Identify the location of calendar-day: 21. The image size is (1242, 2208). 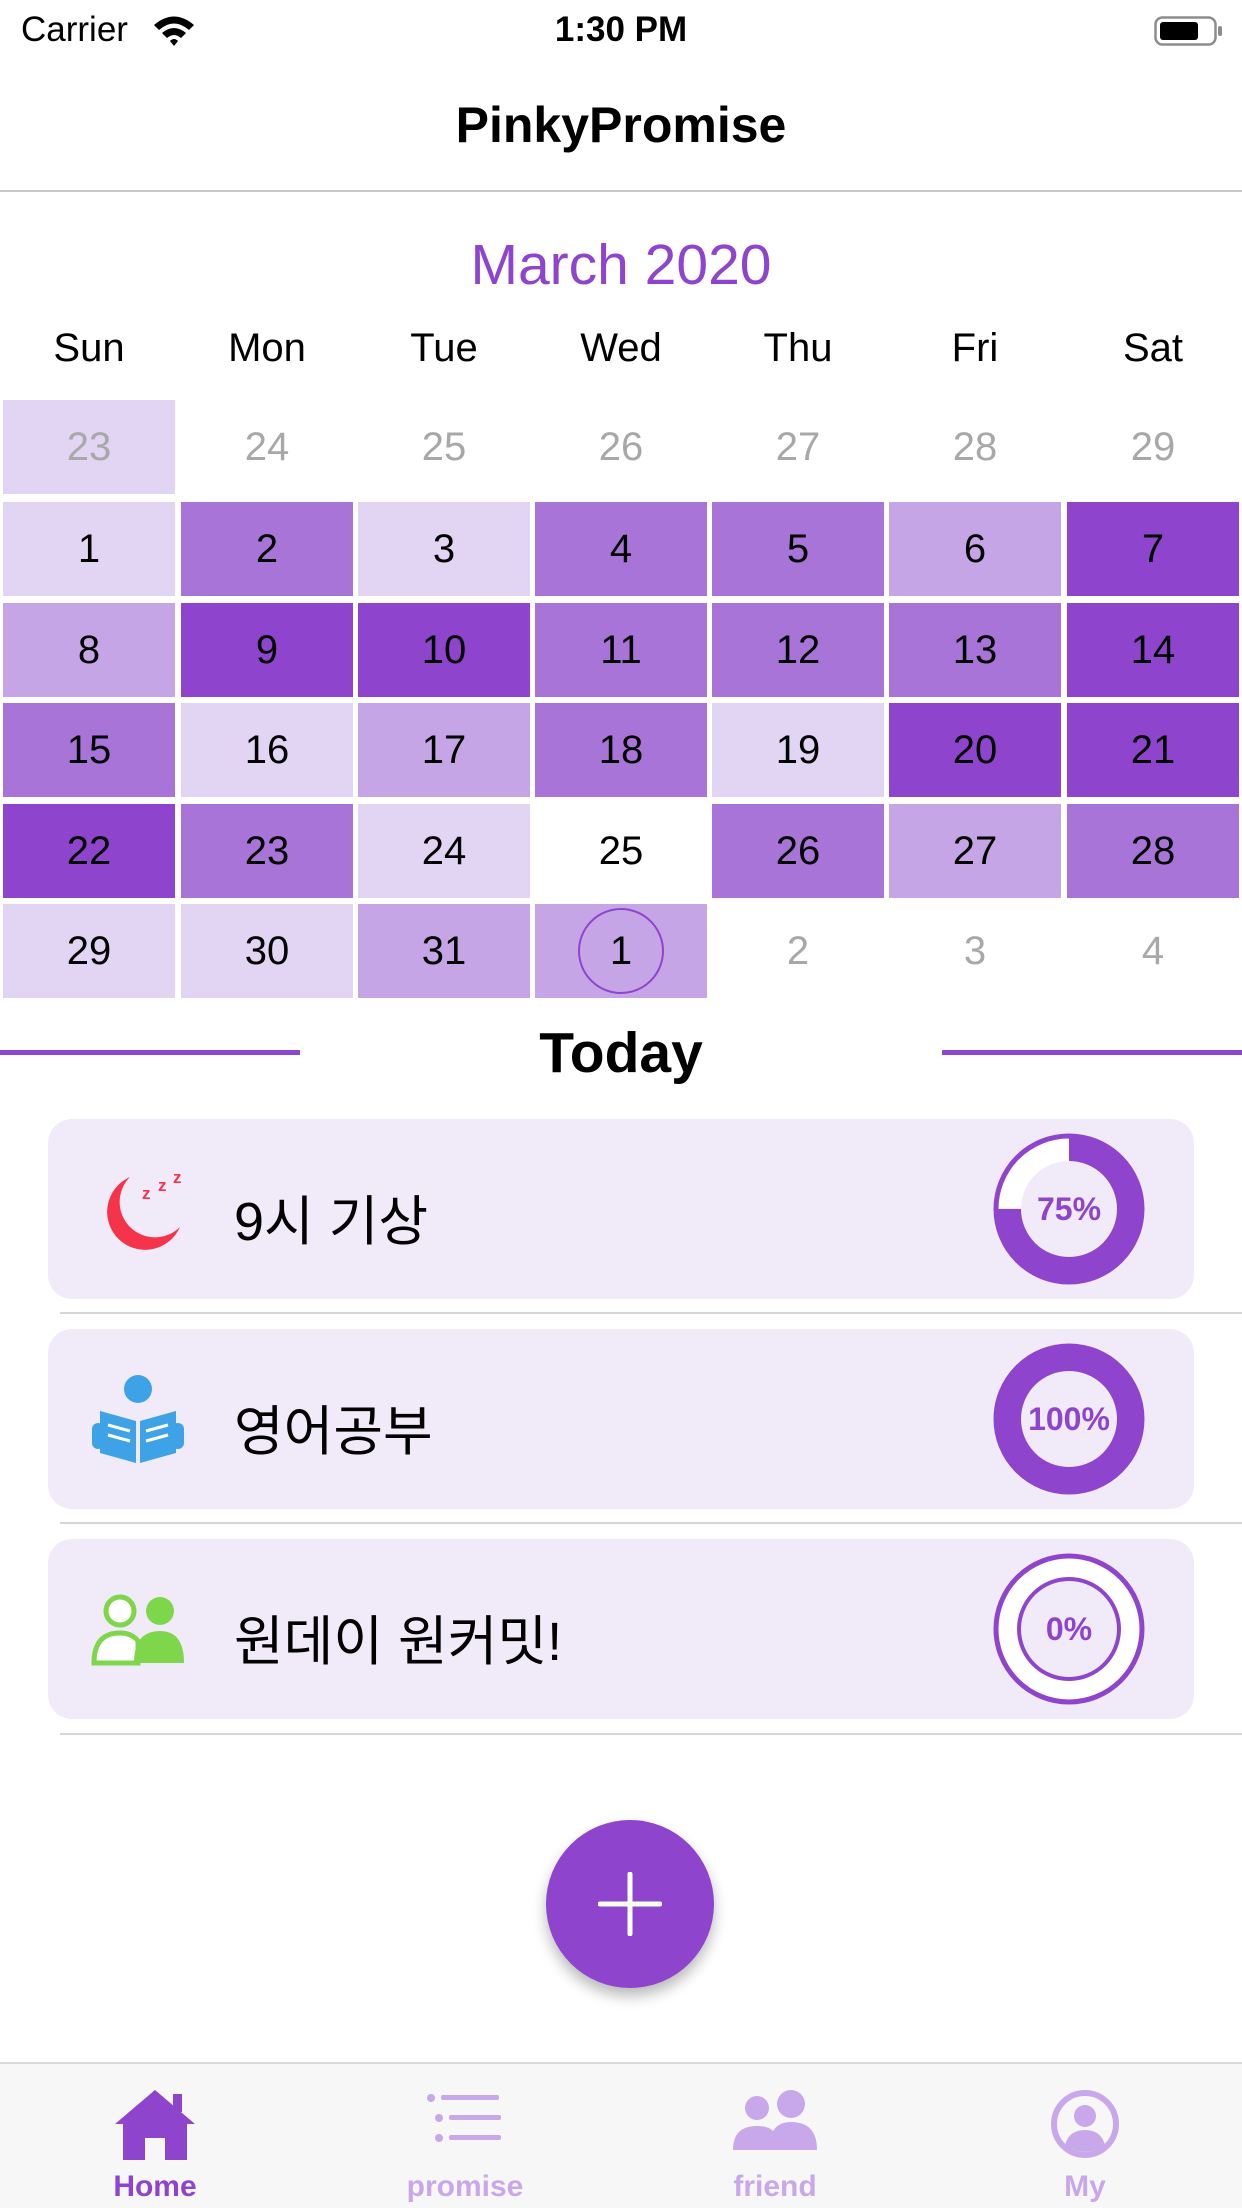
(1153, 750).